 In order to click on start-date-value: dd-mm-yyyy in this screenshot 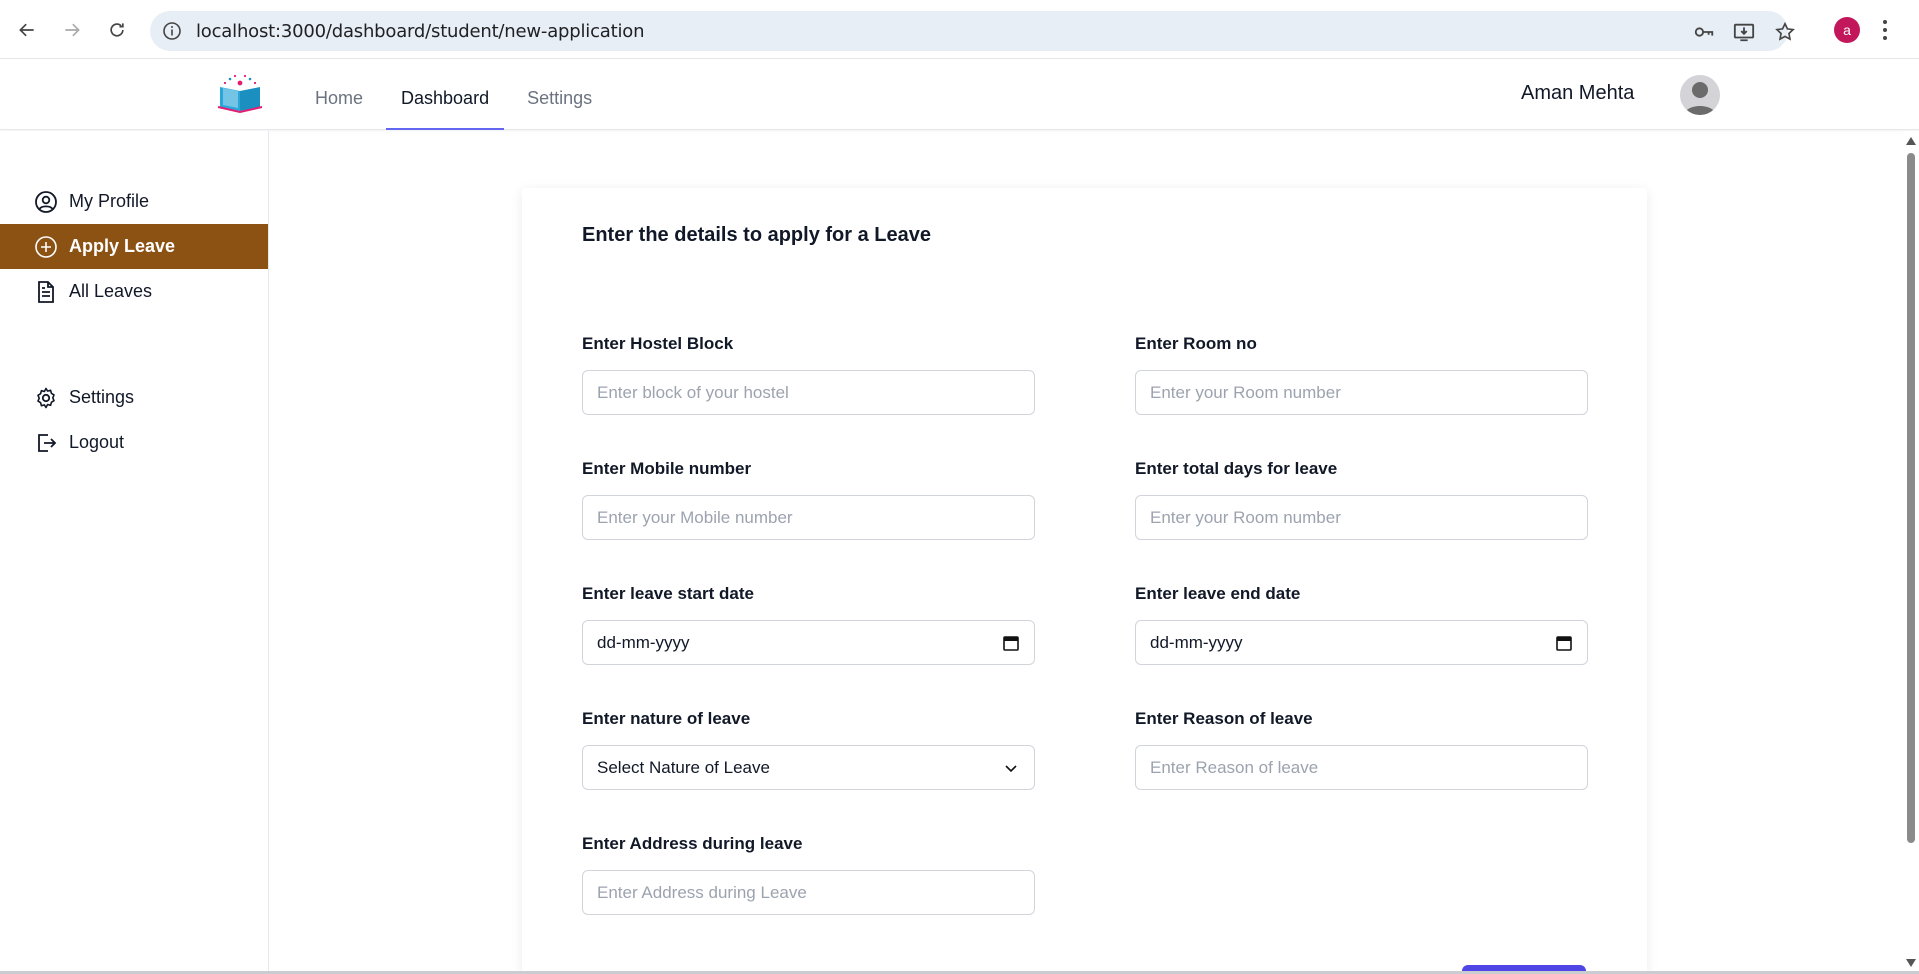, I will do `click(643, 642)`.